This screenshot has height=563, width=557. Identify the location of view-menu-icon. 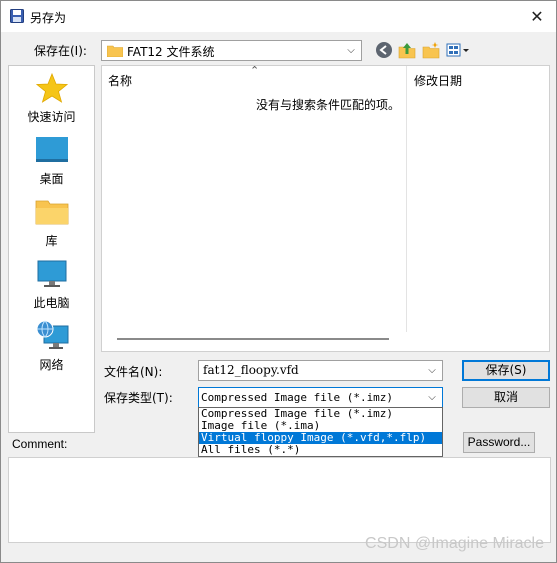
(457, 50).